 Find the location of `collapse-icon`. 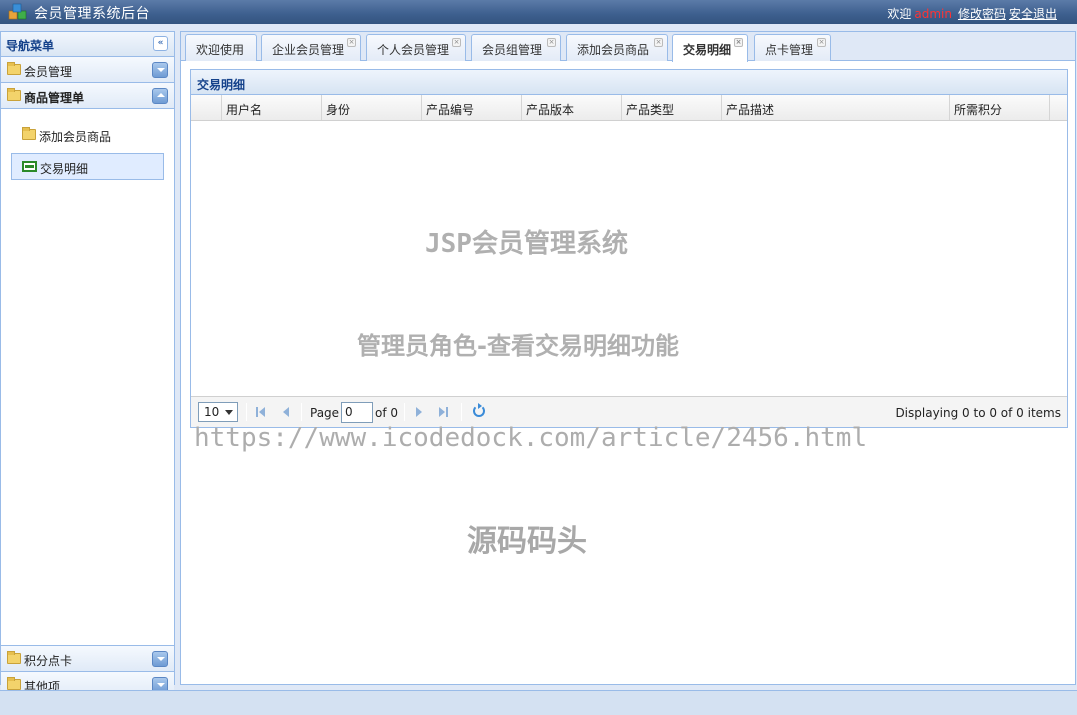

collapse-icon is located at coordinates (160, 96).